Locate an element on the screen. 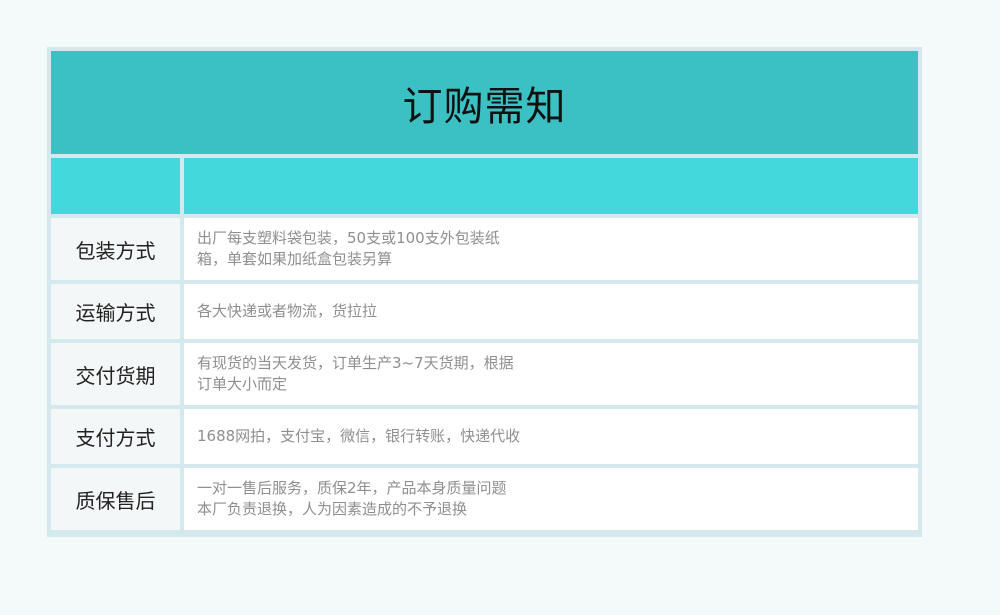 The width and height of the screenshot is (1000, 615). content-line: 有现货的当天发货，订单生产3~7天货期，根据 is located at coordinates (355, 363).